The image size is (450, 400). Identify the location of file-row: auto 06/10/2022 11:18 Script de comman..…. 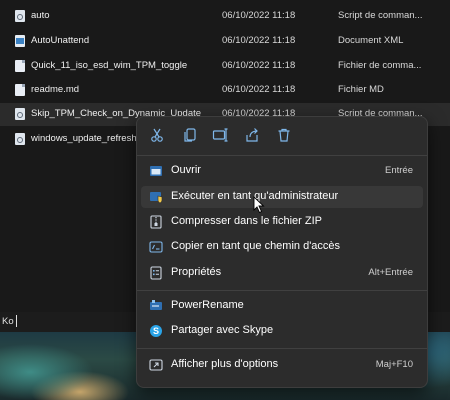
(225, 16).